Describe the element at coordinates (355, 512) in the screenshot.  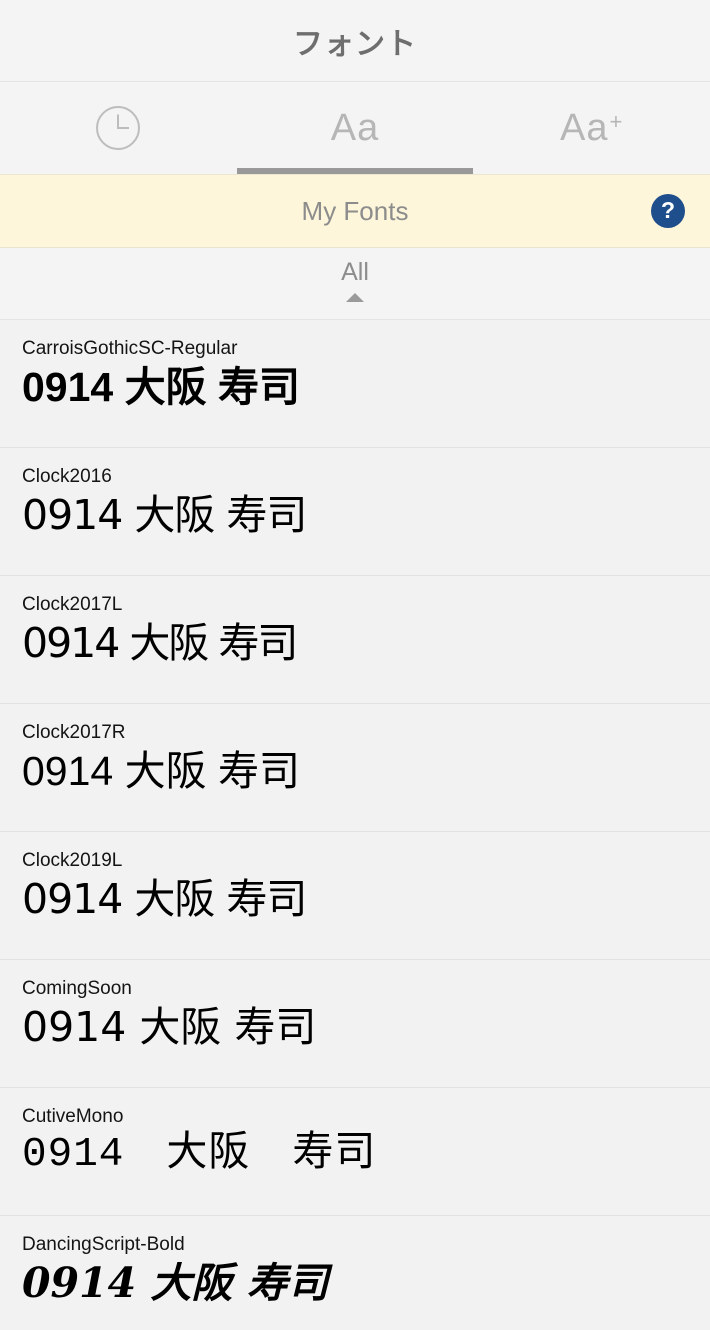
I see `list-item: Clock2016 0914 大阪 寿司` at that location.